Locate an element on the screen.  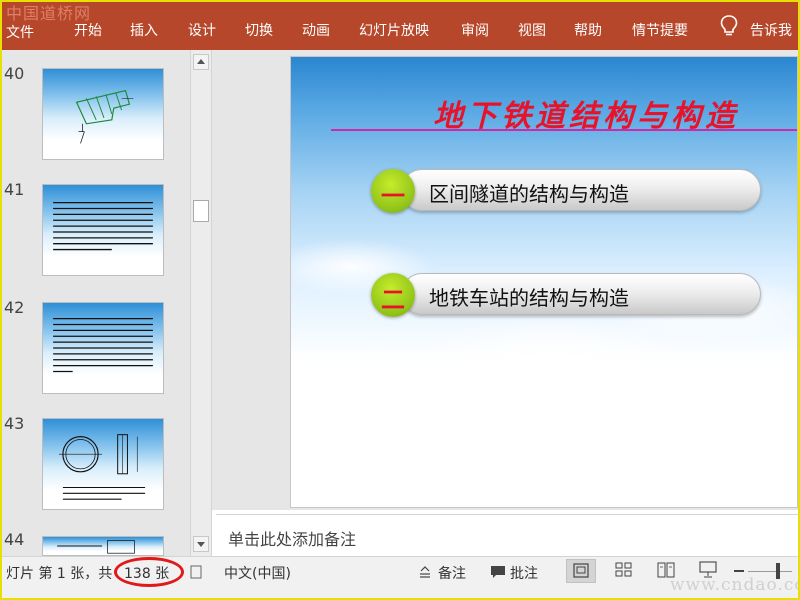
thumbnail-number: 43 is located at coordinates (14, 423).